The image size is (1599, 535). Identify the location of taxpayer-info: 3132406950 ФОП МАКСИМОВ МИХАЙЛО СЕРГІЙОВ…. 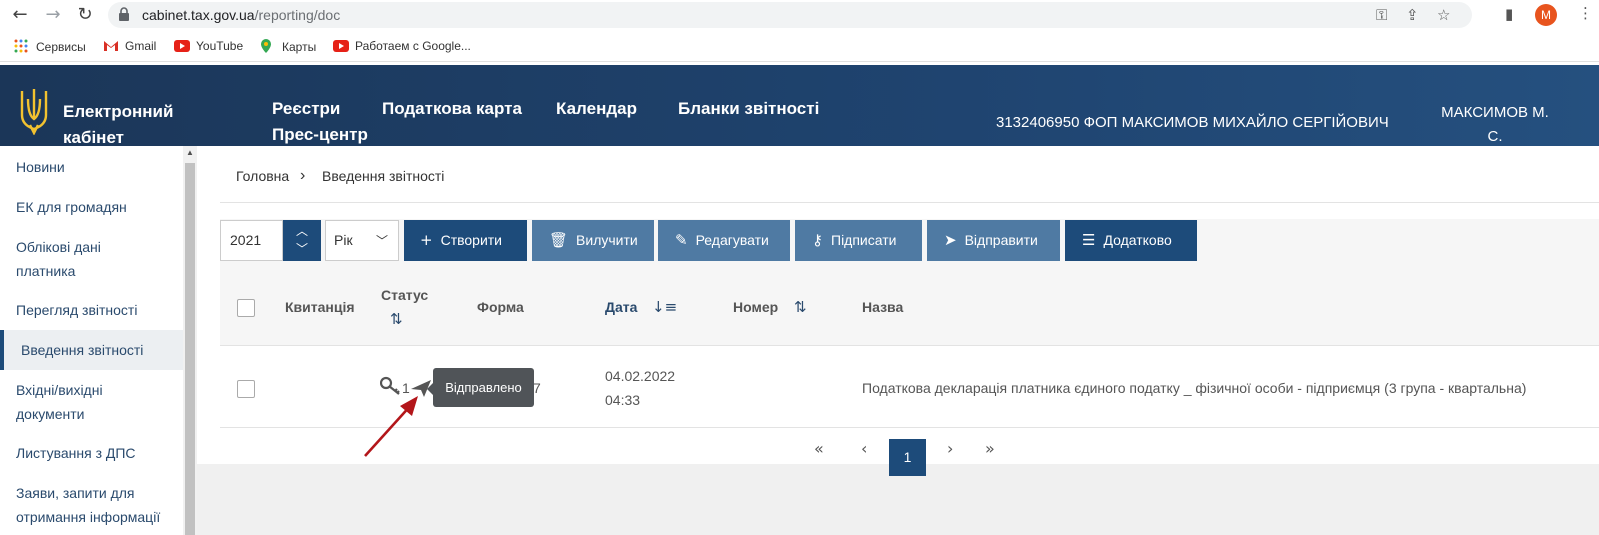
(1192, 122).